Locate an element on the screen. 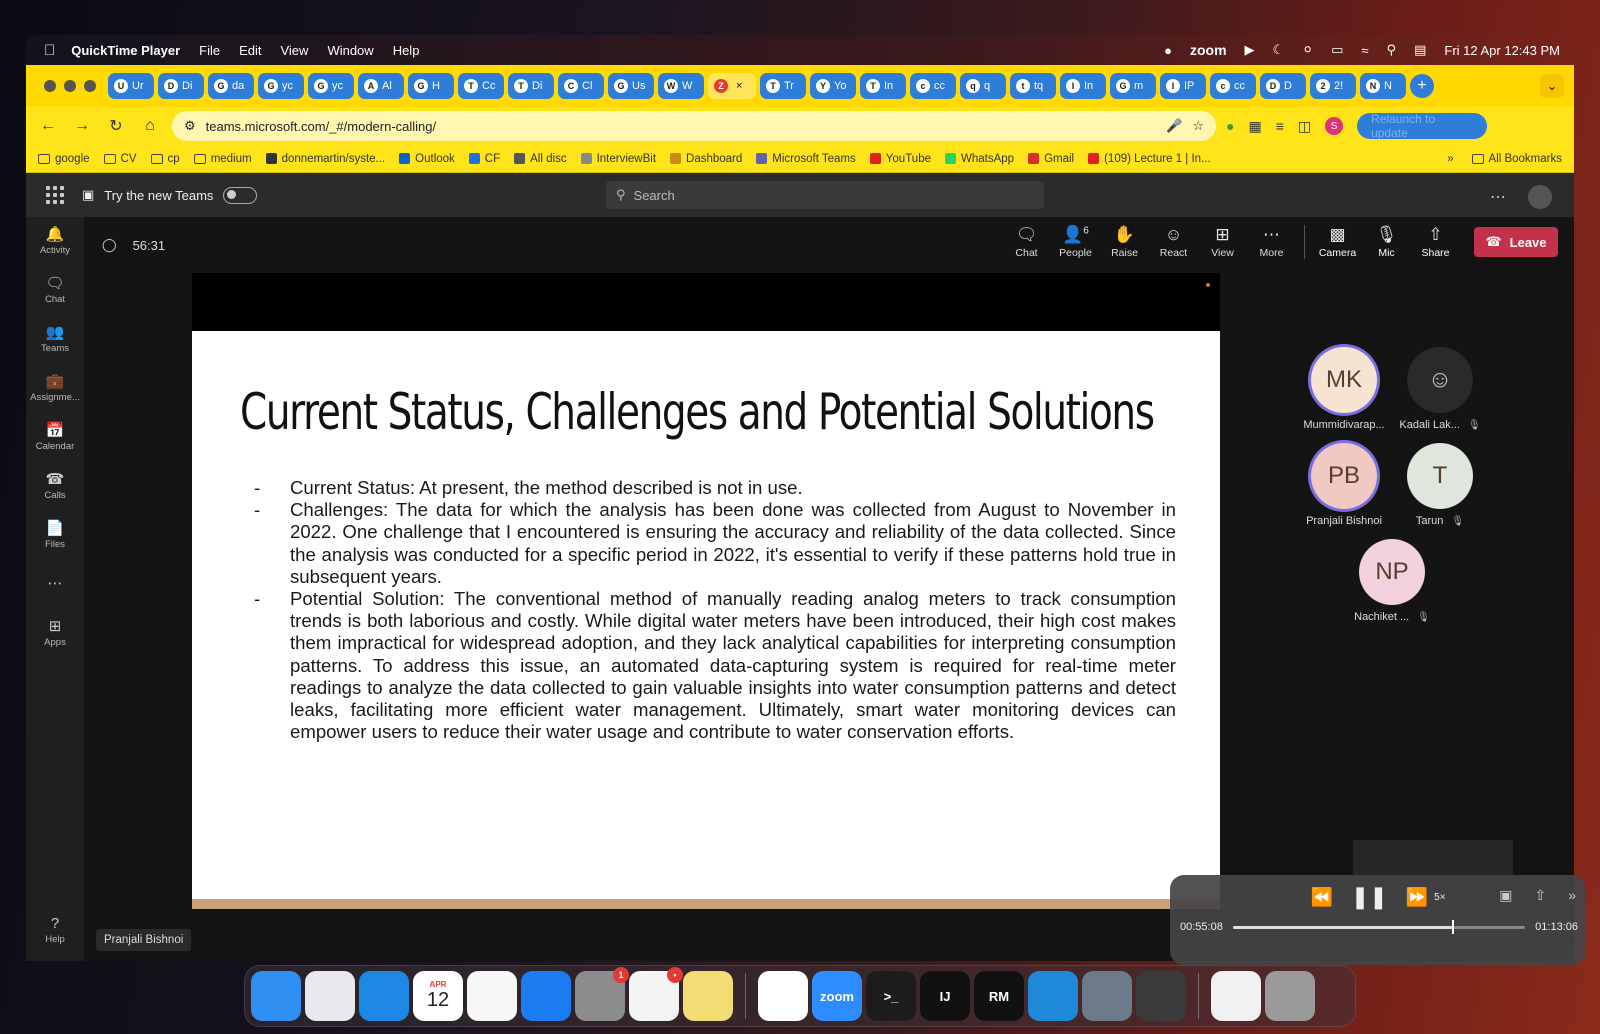  more-bookmarks-chevron-icon: » is located at coordinates (1450, 159).